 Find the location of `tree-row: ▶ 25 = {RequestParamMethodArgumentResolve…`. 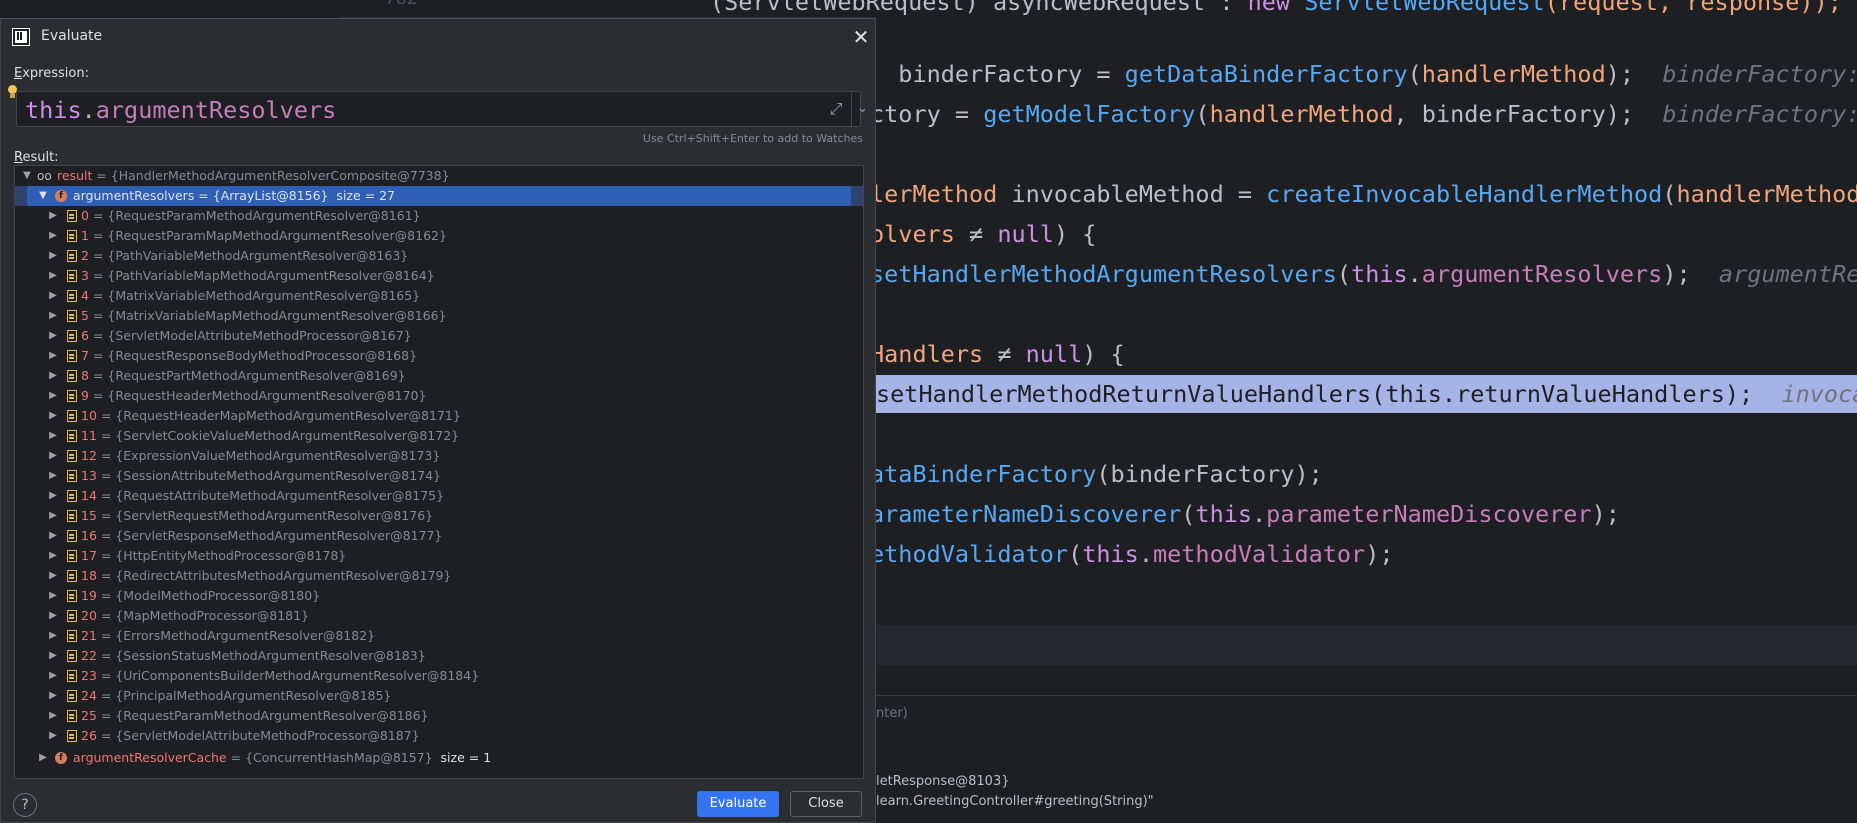

tree-row: ▶ 25 = {RequestParamMethodArgumentResolve… is located at coordinates (439, 716).